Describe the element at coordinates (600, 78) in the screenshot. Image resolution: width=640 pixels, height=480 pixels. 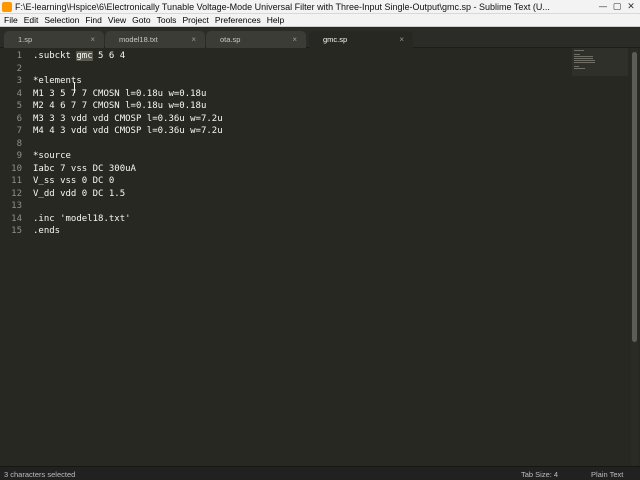
I see `minimap` at that location.